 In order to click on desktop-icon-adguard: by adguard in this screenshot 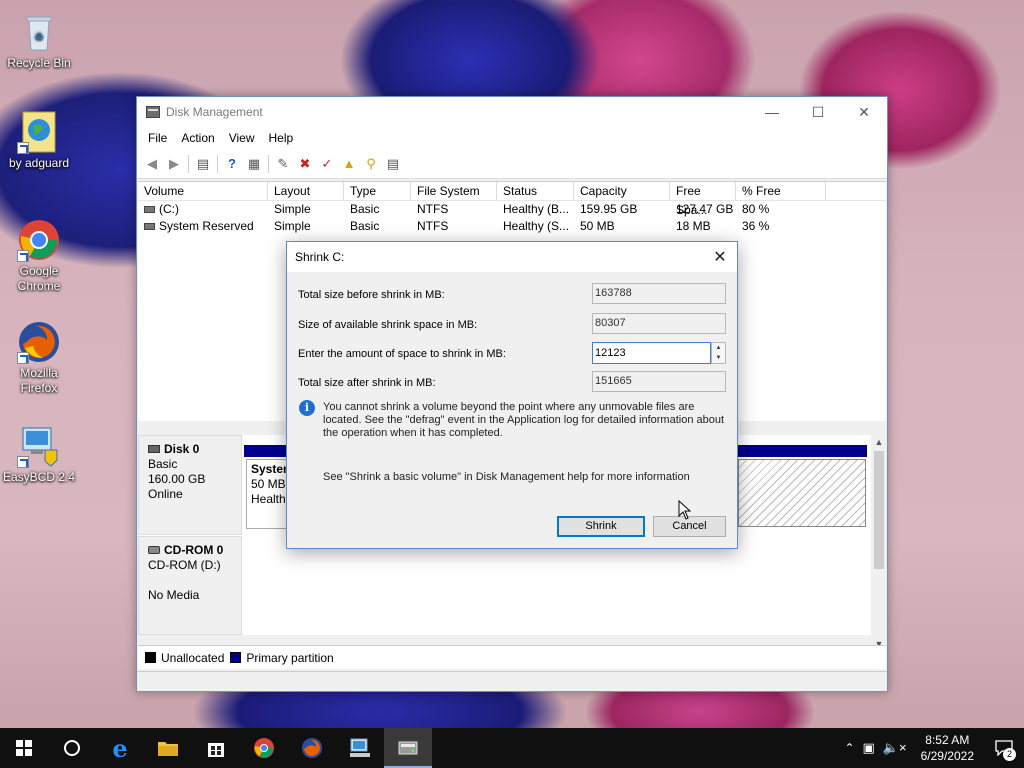, I will do `click(39, 140)`.